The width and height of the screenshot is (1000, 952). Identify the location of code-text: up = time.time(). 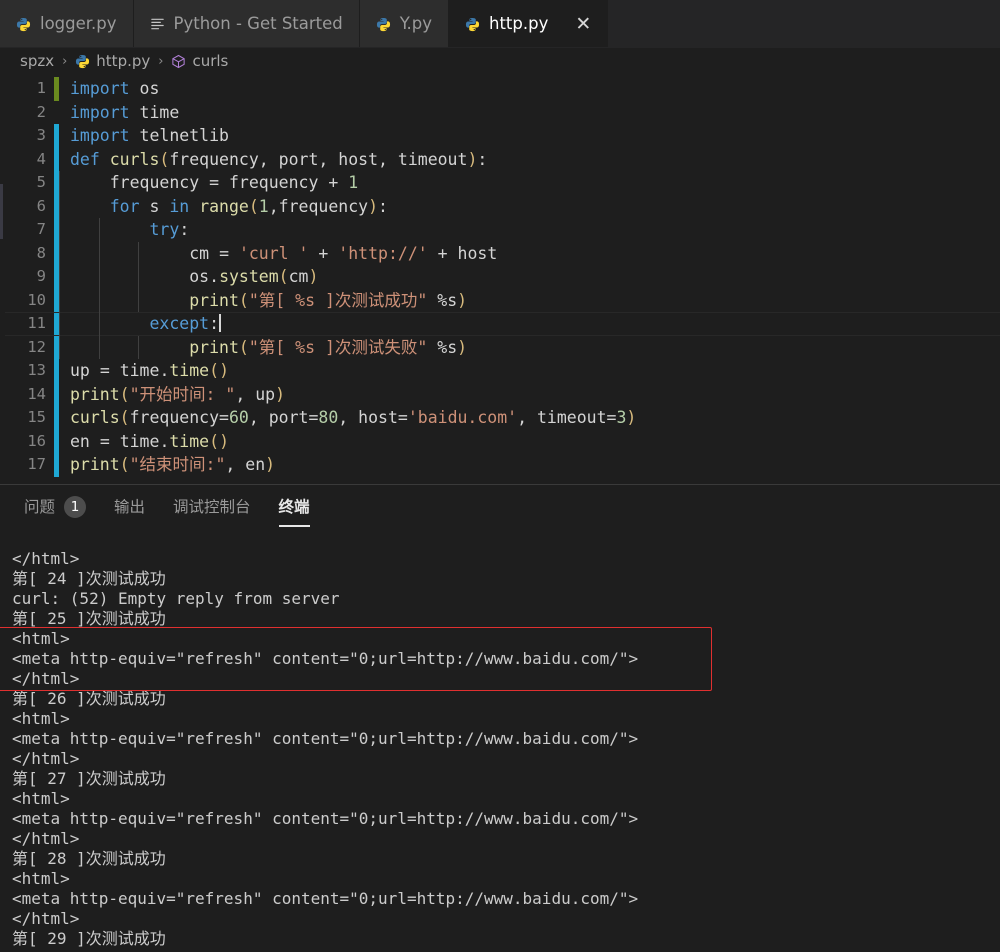
(529, 371).